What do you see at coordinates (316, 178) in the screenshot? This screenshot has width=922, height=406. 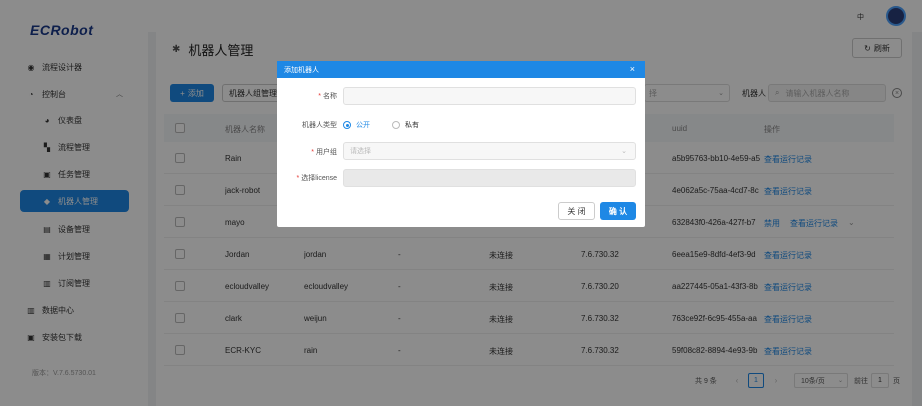 I see `license-label: * 选择license` at bounding box center [316, 178].